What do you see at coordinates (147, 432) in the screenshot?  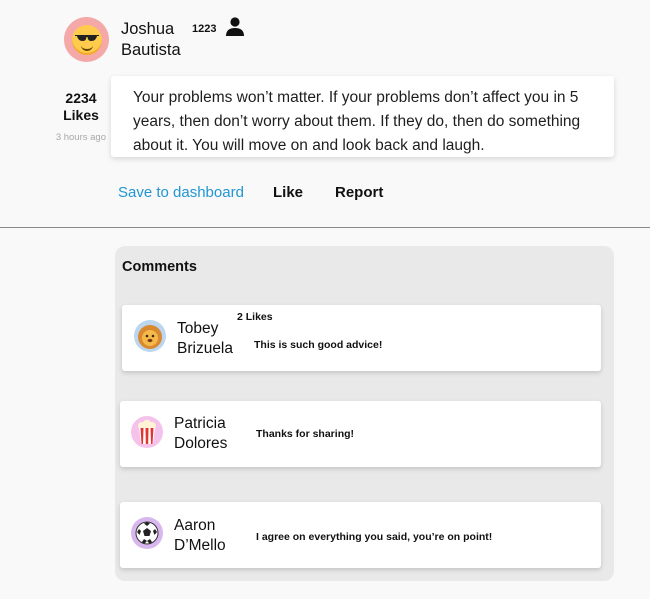 I see `popcorn-icon` at bounding box center [147, 432].